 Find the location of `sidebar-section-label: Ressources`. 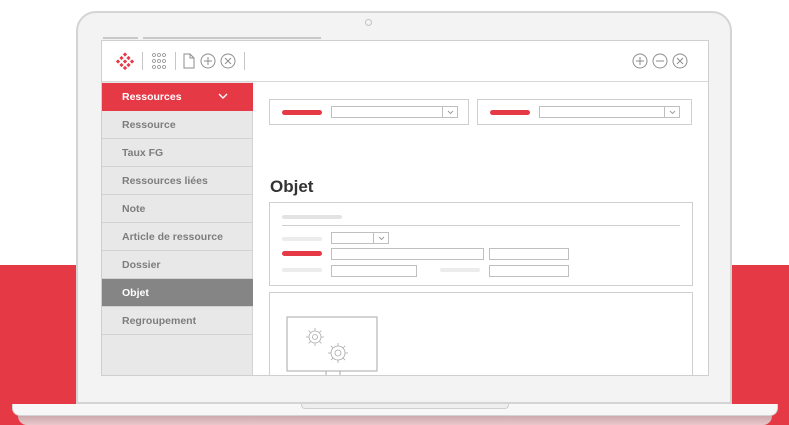

sidebar-section-label: Ressources is located at coordinates (152, 97).